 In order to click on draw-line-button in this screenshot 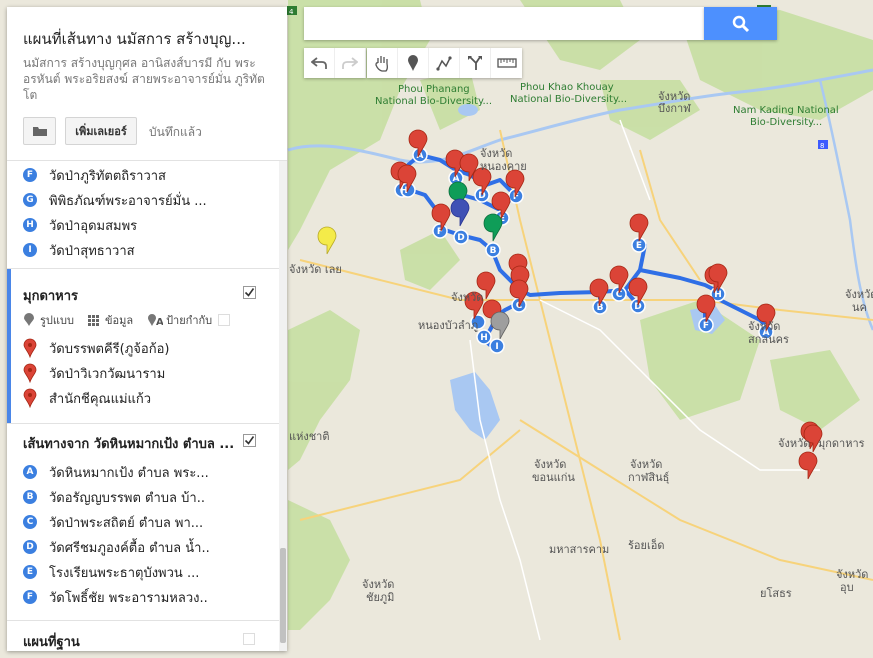, I will do `click(444, 63)`.